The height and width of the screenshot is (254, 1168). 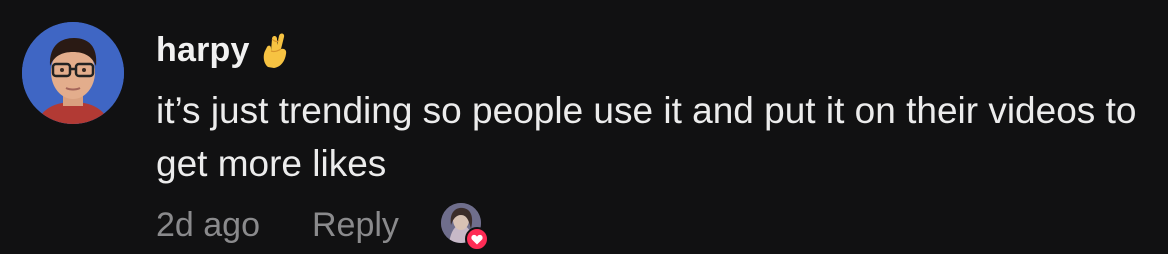 What do you see at coordinates (73, 73) in the screenshot?
I see `commenter-avatar` at bounding box center [73, 73].